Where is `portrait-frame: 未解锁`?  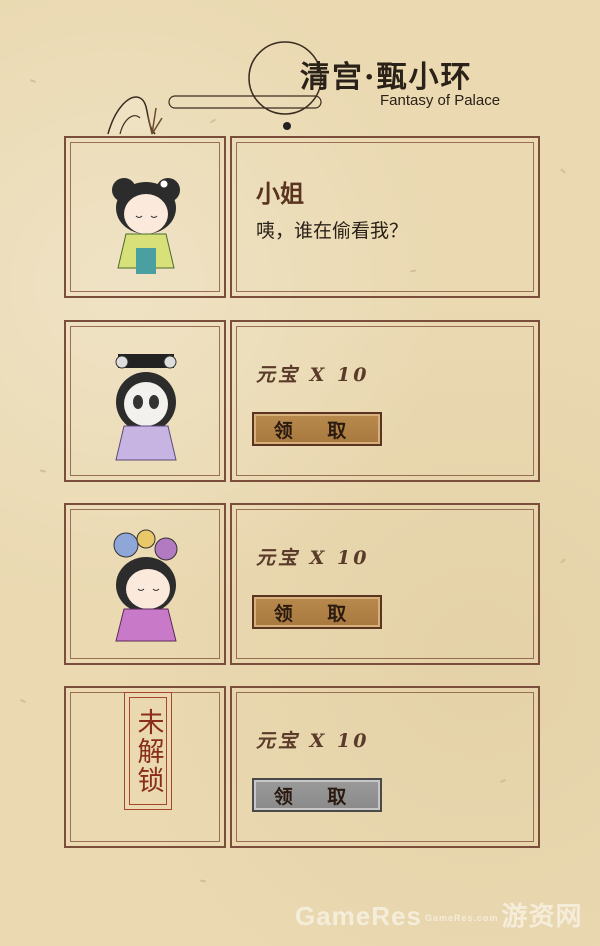 portrait-frame: 未解锁 is located at coordinates (145, 767).